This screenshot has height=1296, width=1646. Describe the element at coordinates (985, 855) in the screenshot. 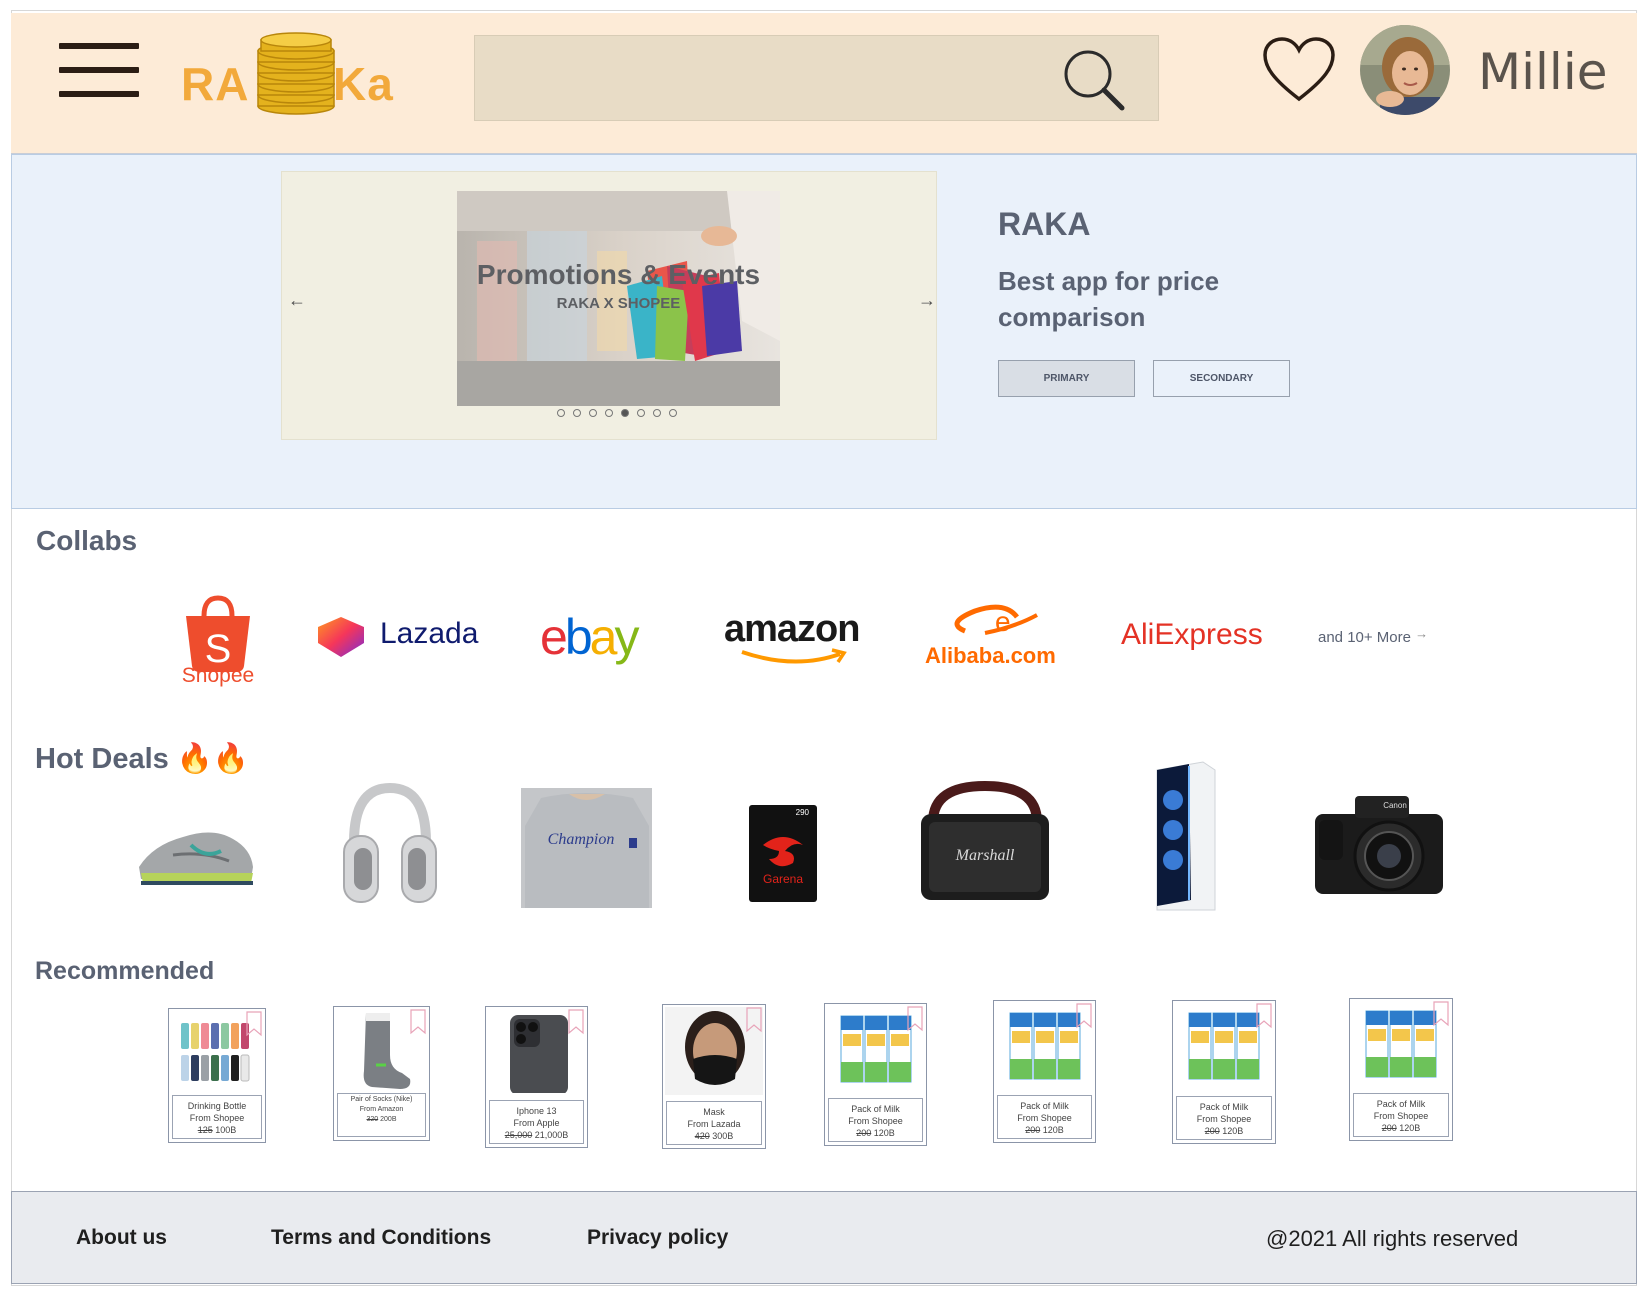

I see `svg-text: Marshall` at that location.